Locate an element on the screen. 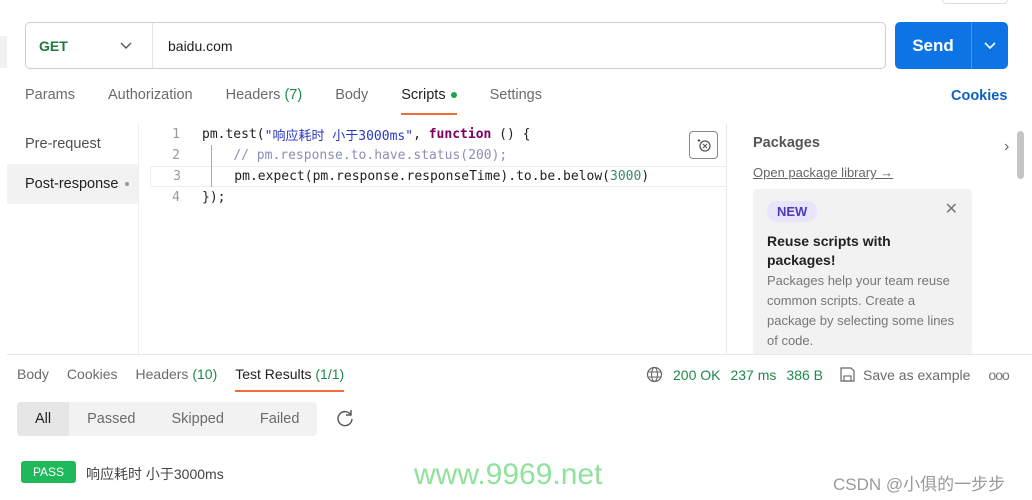 The width and height of the screenshot is (1032, 500). indent-guide is located at coordinates (211, 166).